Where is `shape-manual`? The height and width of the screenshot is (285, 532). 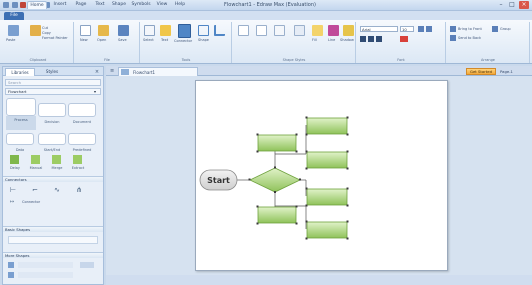 shape-manual is located at coordinates (35, 159).